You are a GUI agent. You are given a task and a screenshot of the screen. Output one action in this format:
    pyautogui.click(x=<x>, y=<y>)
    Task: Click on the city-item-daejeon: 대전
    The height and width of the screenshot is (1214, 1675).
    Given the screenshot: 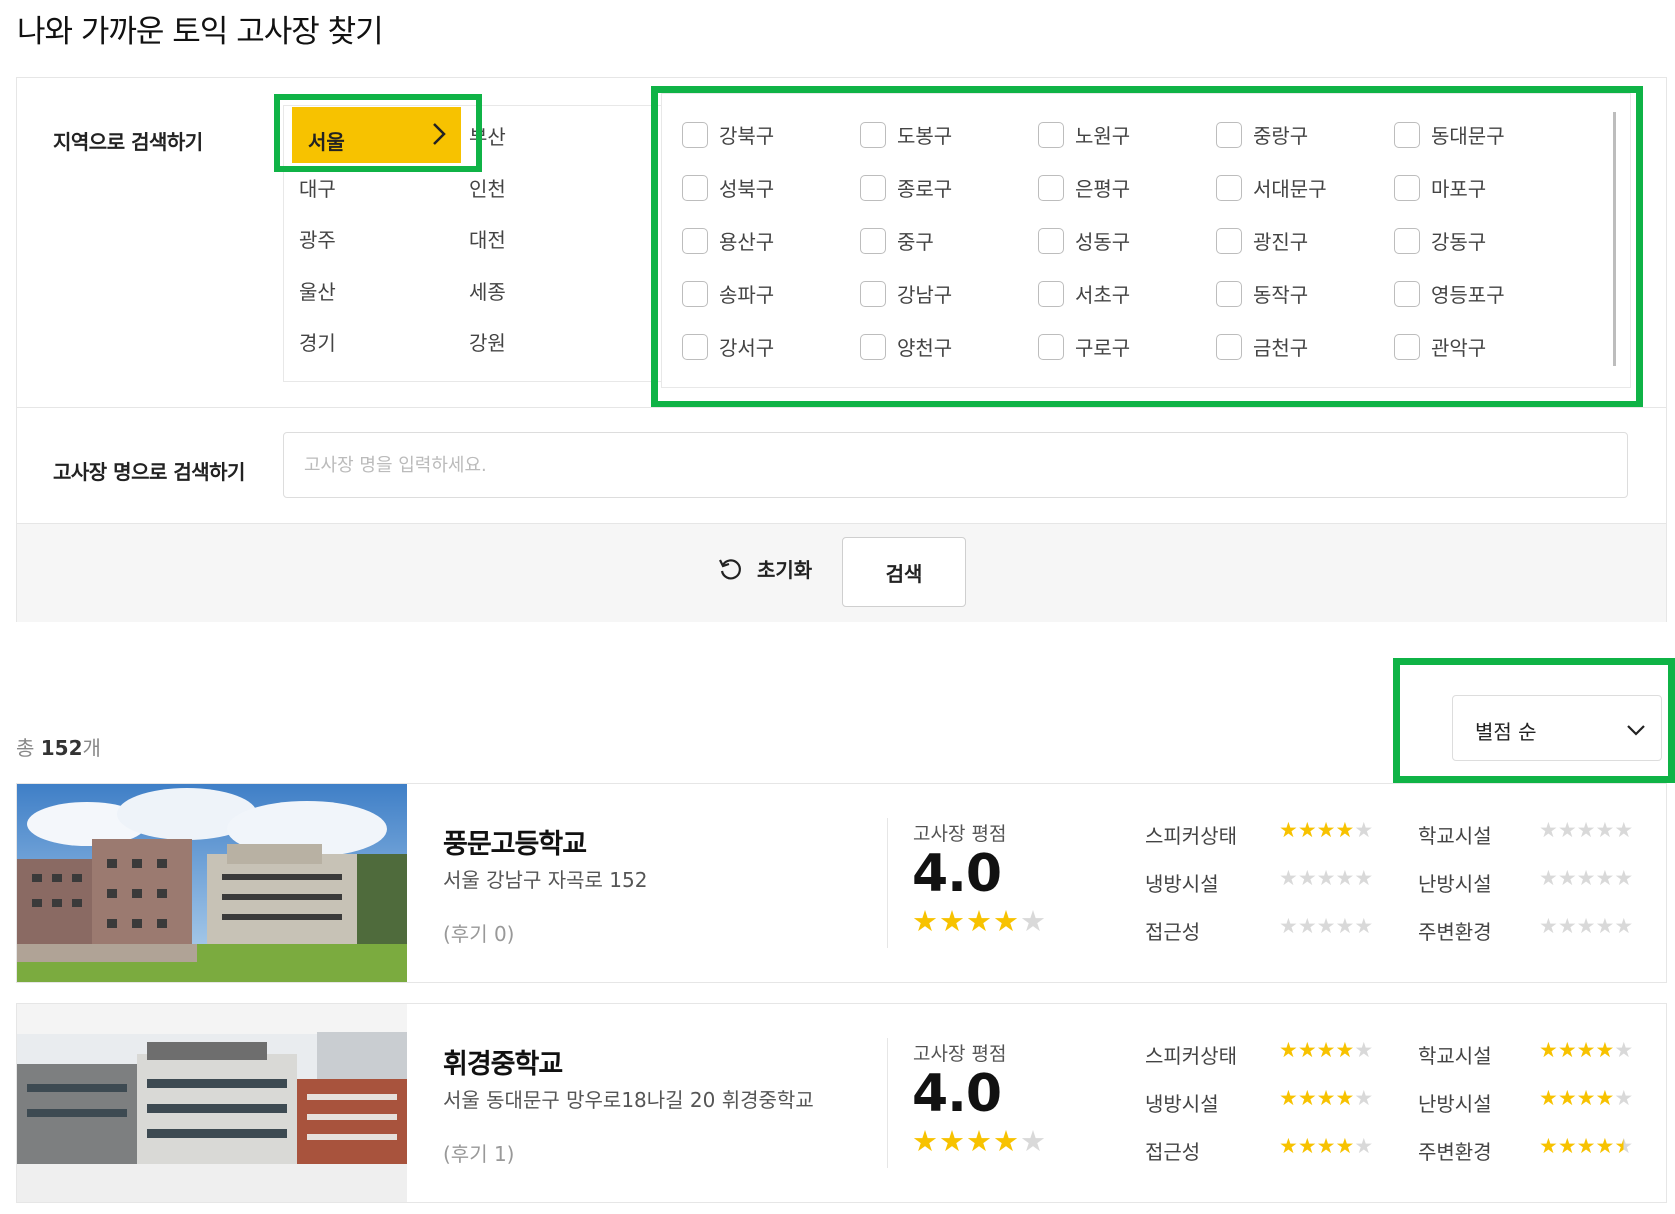 What is the action you would take?
    pyautogui.click(x=487, y=238)
    